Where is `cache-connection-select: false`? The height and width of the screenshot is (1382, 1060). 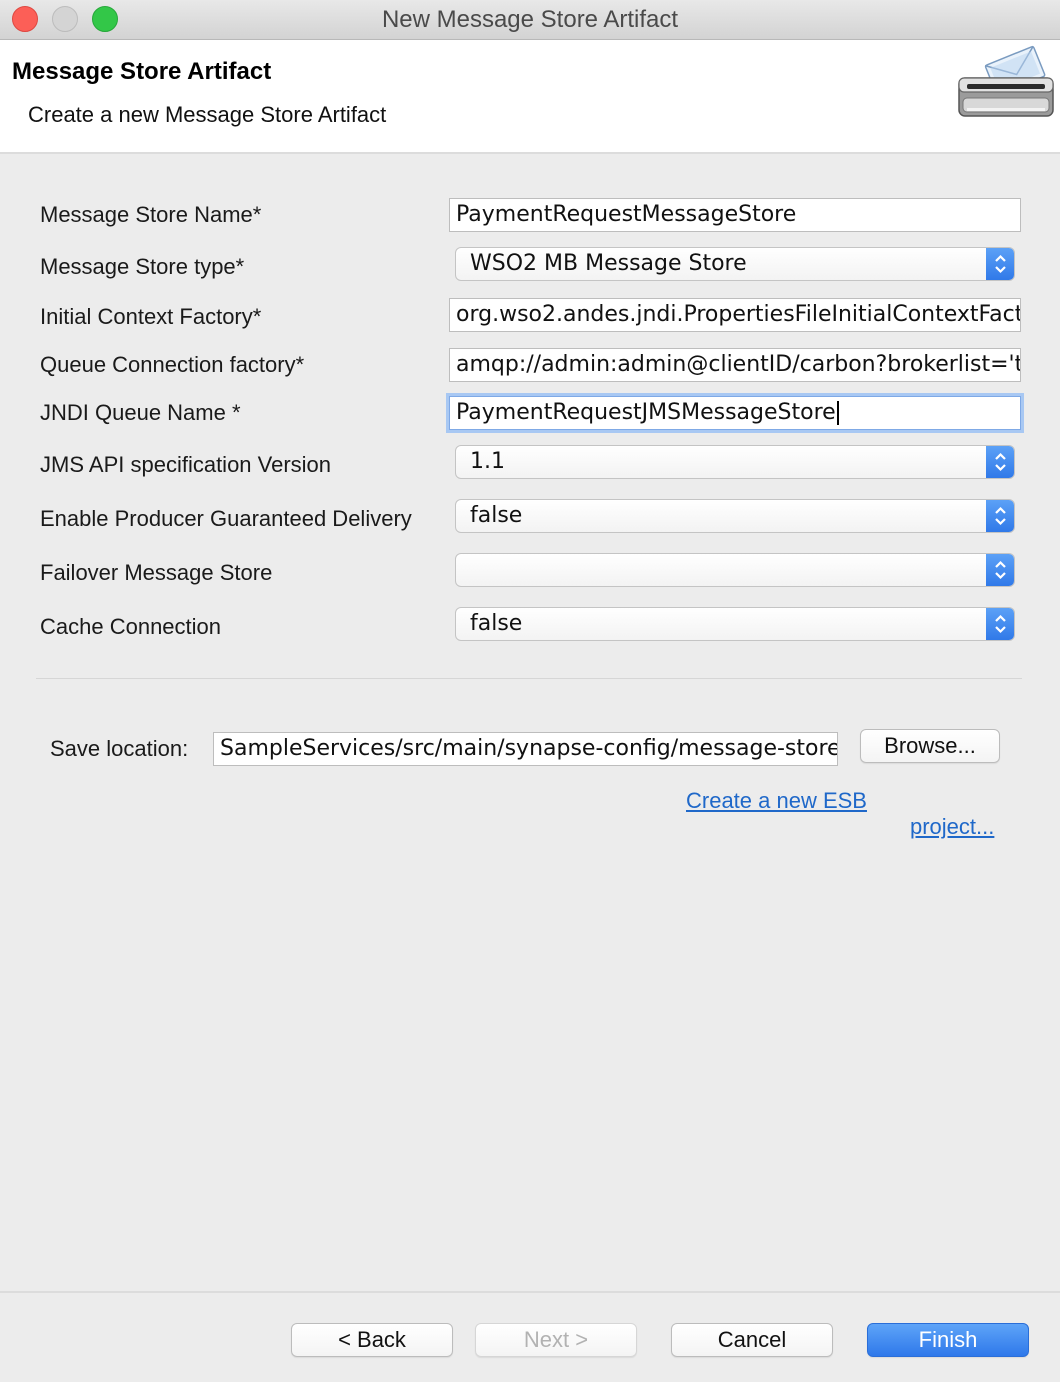
cache-connection-select: false is located at coordinates (735, 624).